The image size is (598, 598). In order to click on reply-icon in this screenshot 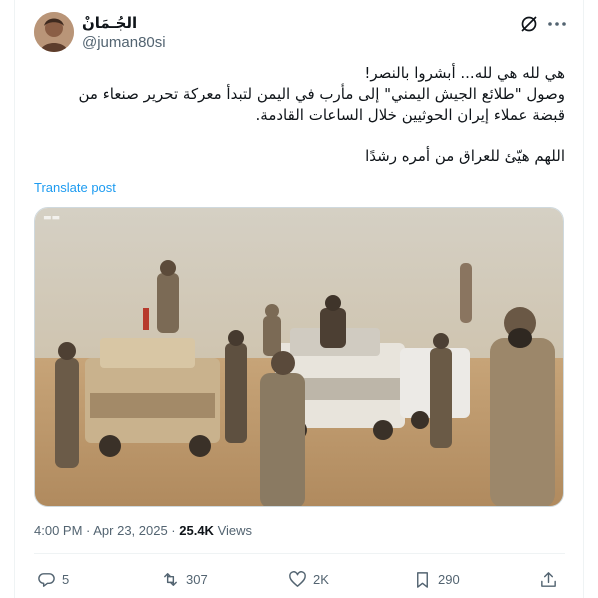, I will do `click(46, 580)`.